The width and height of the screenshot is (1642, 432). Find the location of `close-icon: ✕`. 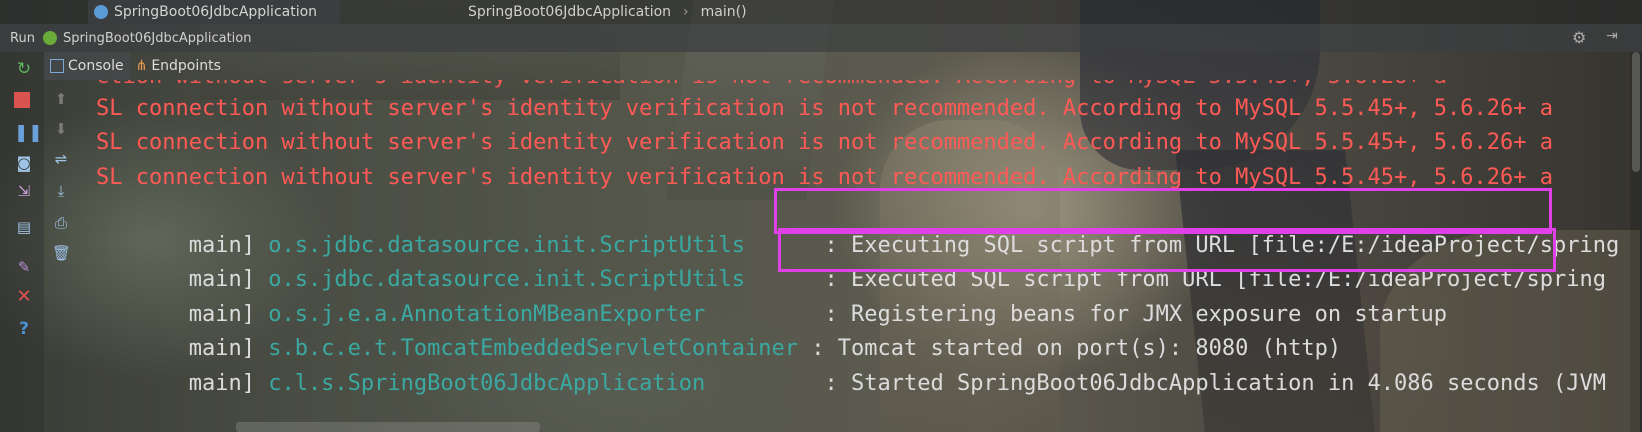

close-icon: ✕ is located at coordinates (24, 297).